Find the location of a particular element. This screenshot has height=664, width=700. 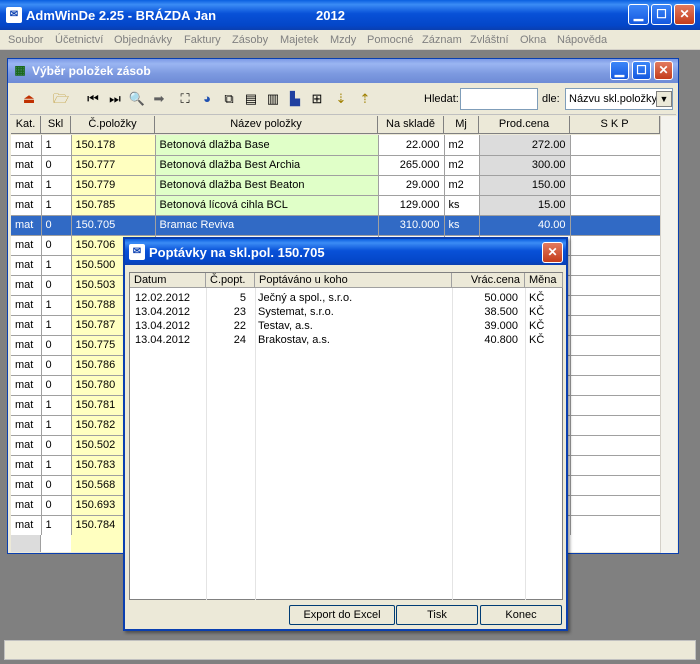

cell-sklad: 310.000 is located at coordinates (411, 225).